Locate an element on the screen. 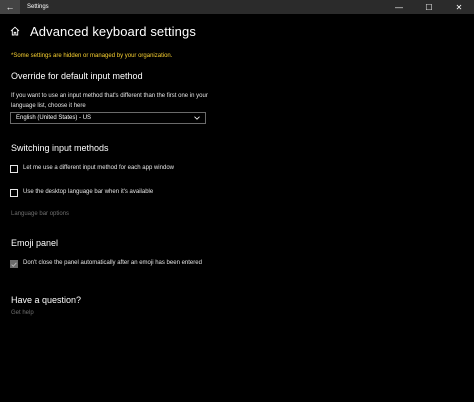 This screenshot has width=474, height=402. window-title: Settings is located at coordinates (38, 7).